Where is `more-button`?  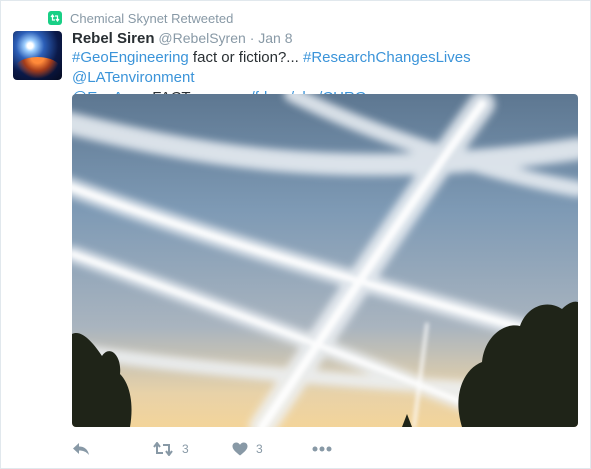 more-button is located at coordinates (322, 449).